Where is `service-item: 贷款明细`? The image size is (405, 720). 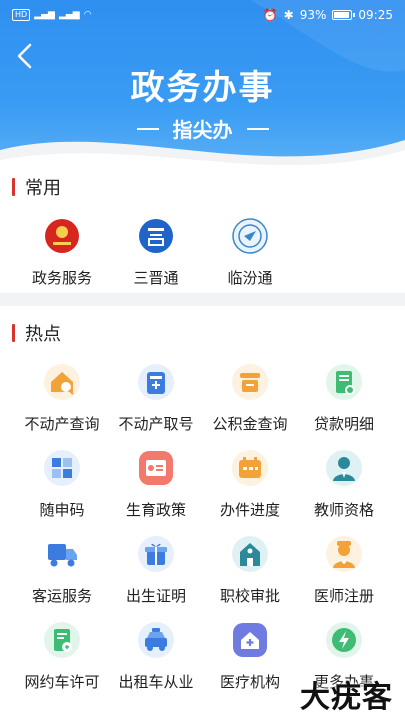
service-item: 贷款明细 is located at coordinates (344, 397).